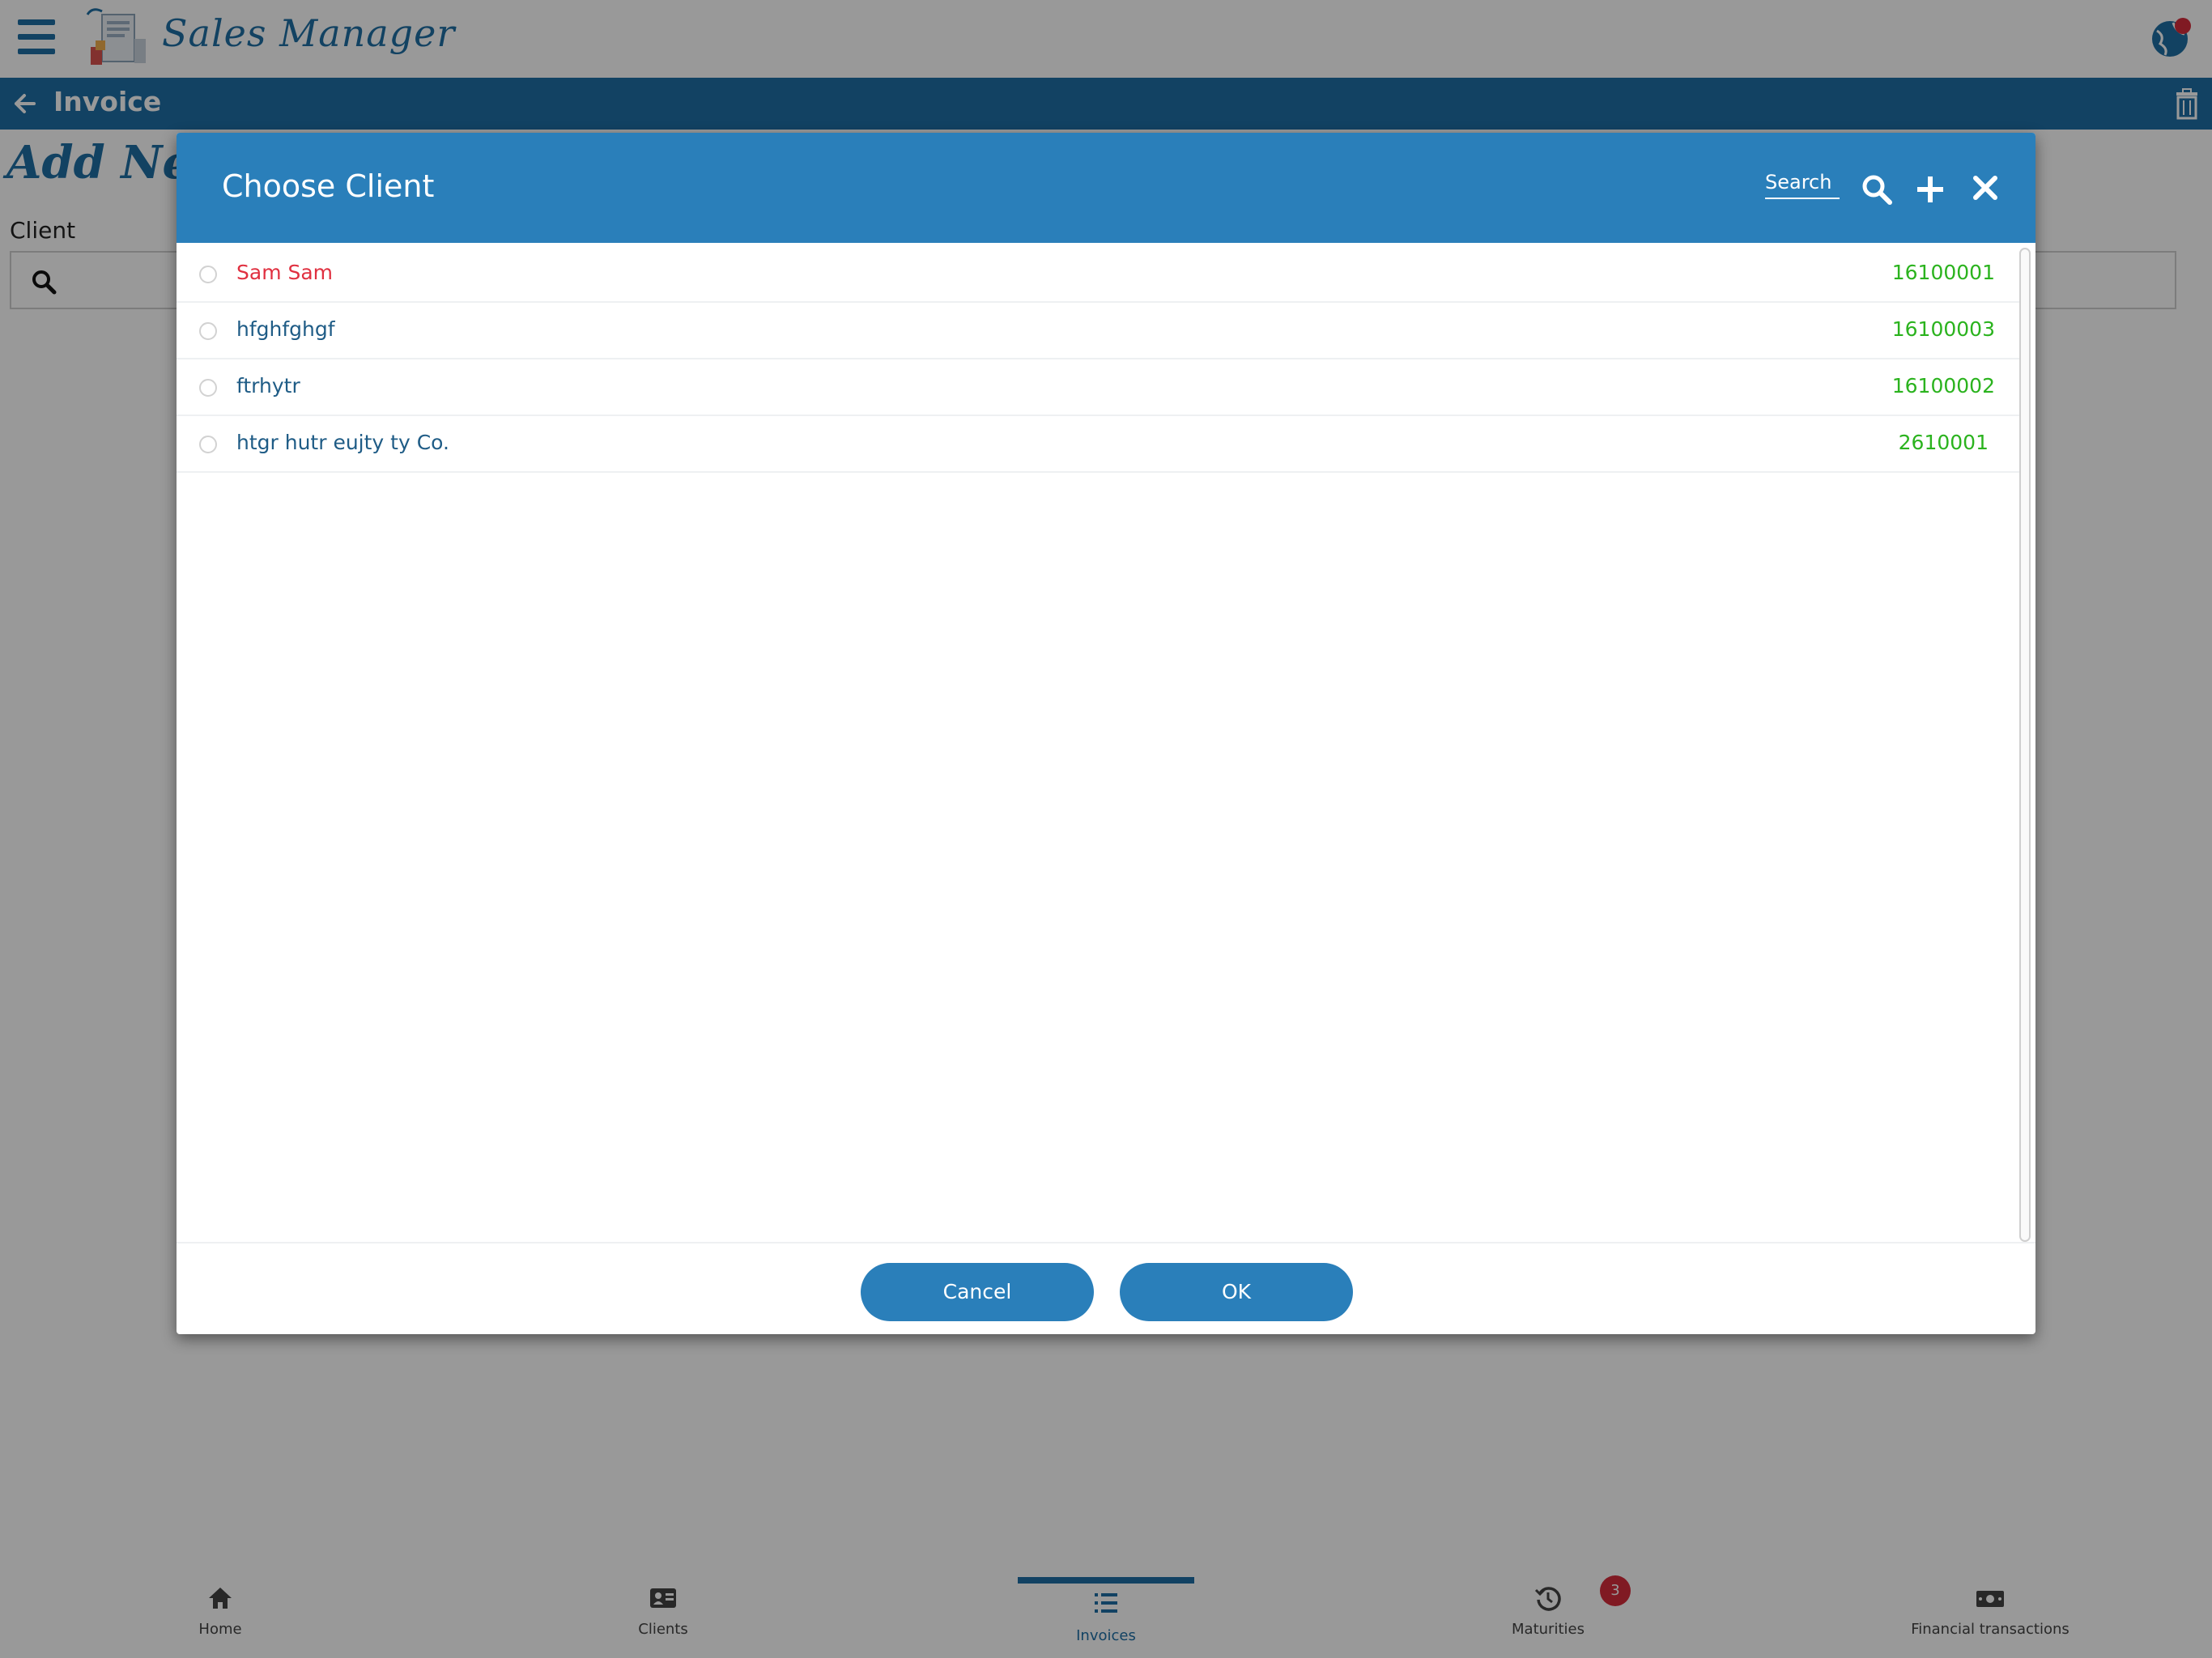 This screenshot has height=1658, width=2212. What do you see at coordinates (1098, 274) in the screenshot?
I see `list-item: Sam Sam 16100001` at bounding box center [1098, 274].